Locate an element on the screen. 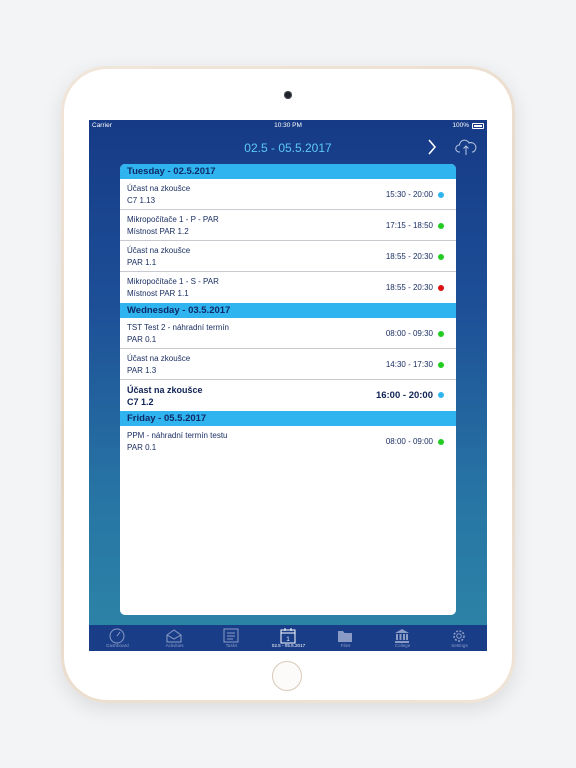 The image size is (576, 768). inbox-icon is located at coordinates (174, 636).